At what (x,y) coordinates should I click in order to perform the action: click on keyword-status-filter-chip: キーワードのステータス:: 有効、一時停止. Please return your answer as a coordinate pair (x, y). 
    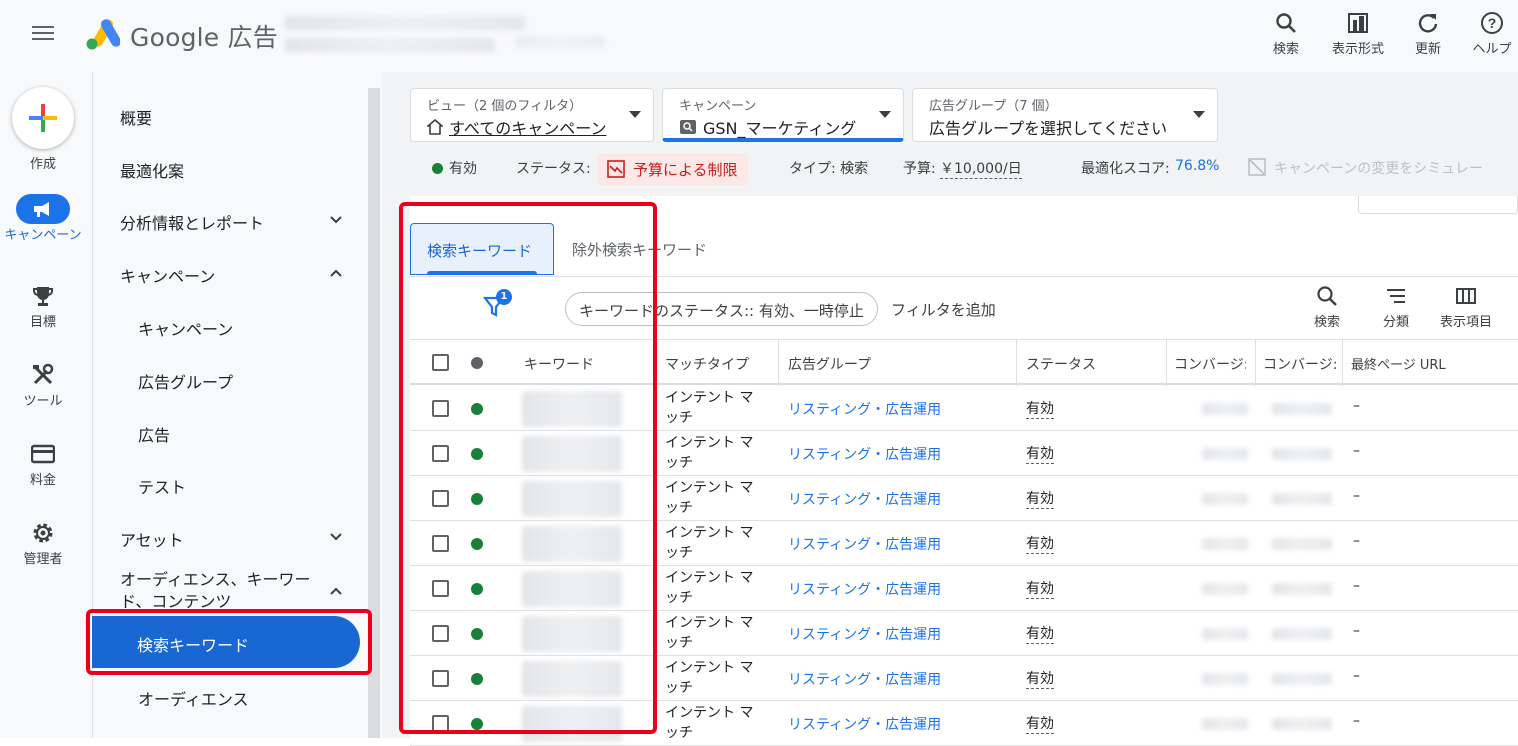
    Looking at the image, I should click on (721, 309).